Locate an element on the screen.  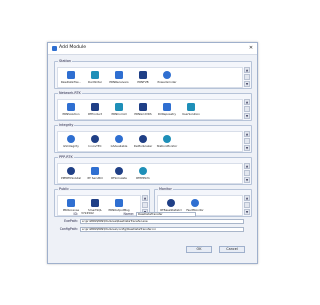
integrity-icon is located at coordinates (71, 139).